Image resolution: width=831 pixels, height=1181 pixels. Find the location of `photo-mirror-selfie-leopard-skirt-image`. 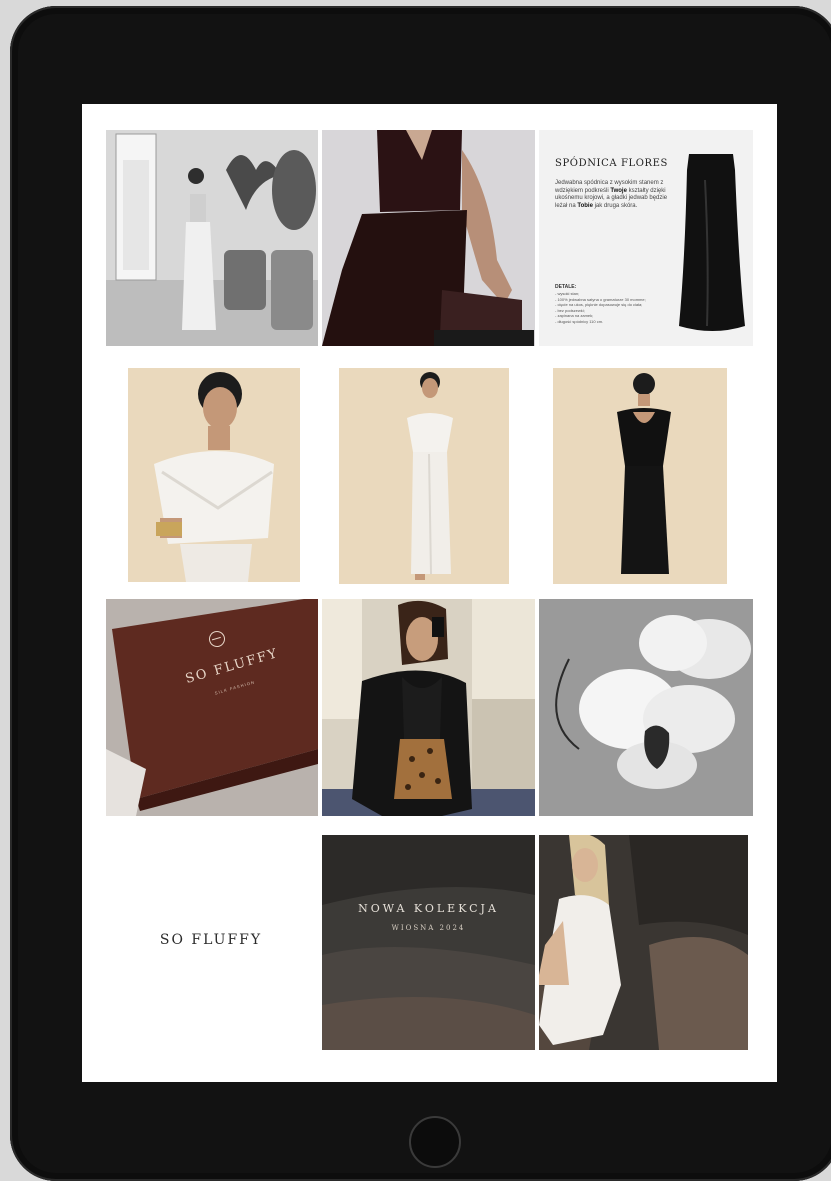

photo-mirror-selfie-leopard-skirt-image is located at coordinates (428, 707).